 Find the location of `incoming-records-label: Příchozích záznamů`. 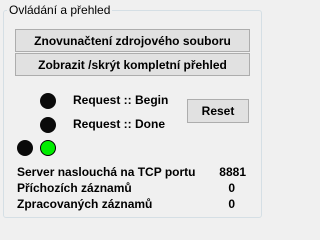

incoming-records-label: Příchozích záznamů is located at coordinates (74, 188).